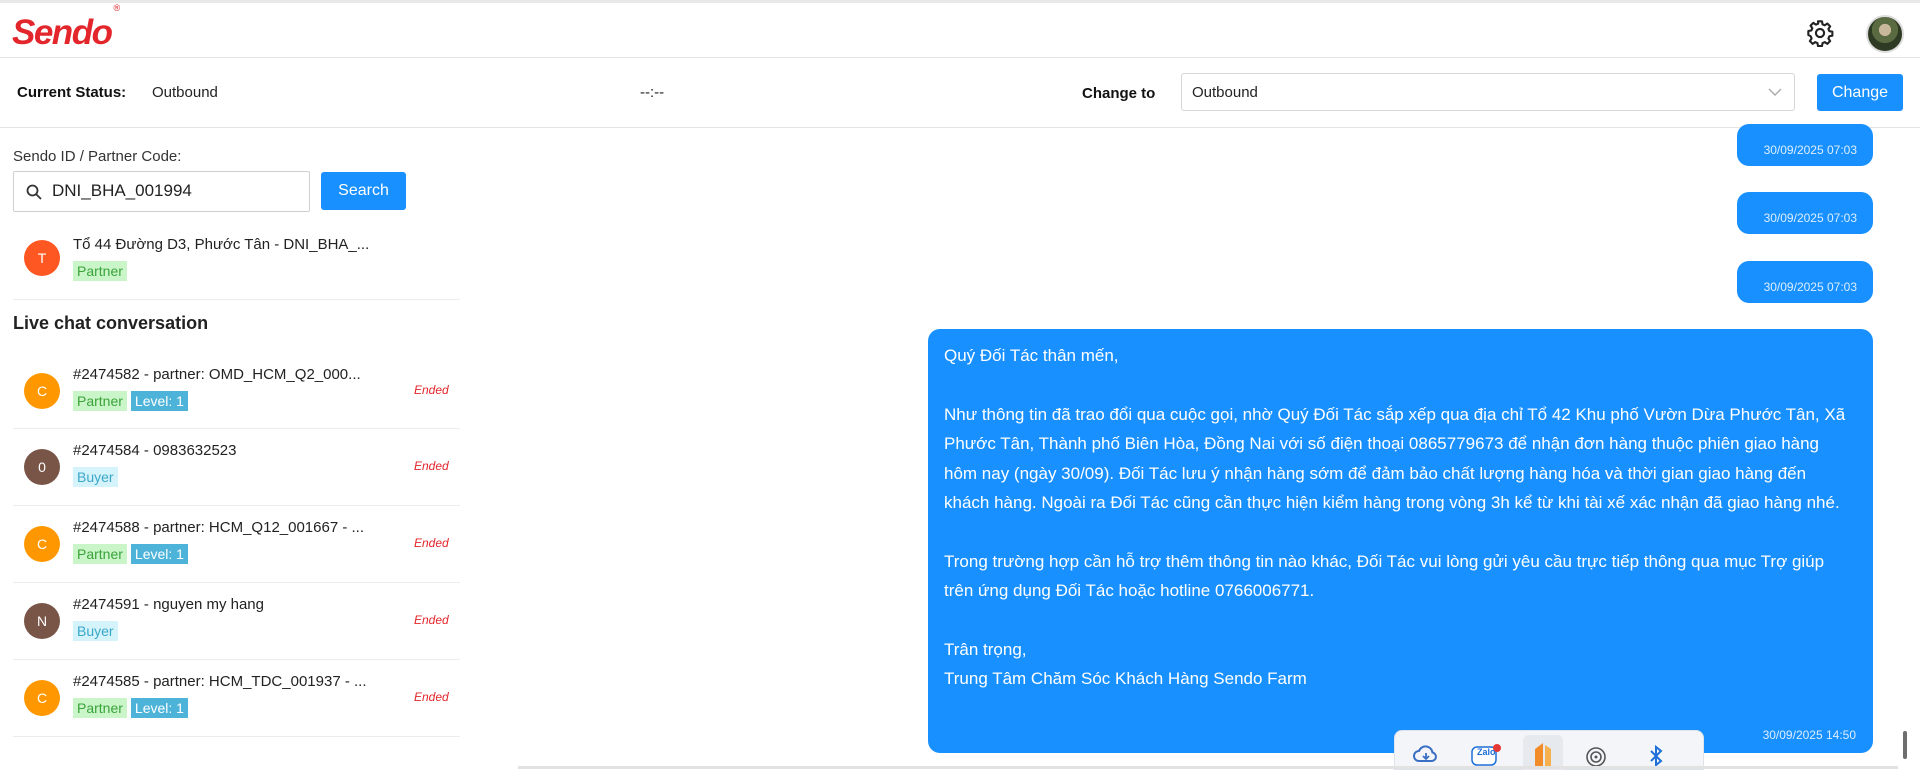  What do you see at coordinates (1820, 33) in the screenshot?
I see `gear-icon` at bounding box center [1820, 33].